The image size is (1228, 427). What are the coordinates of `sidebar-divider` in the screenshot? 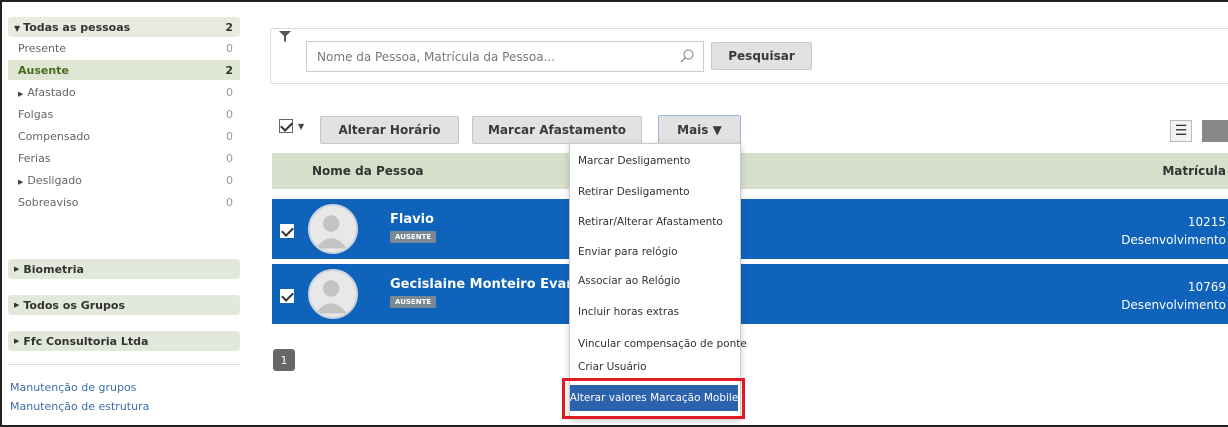 It's located at (124, 364).